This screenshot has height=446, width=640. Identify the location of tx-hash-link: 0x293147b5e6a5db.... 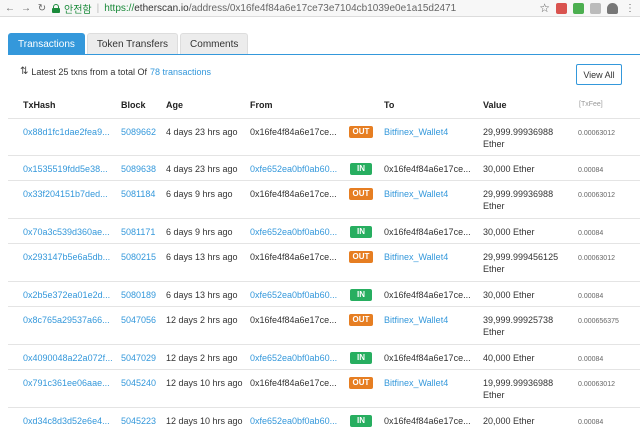
(66, 257).